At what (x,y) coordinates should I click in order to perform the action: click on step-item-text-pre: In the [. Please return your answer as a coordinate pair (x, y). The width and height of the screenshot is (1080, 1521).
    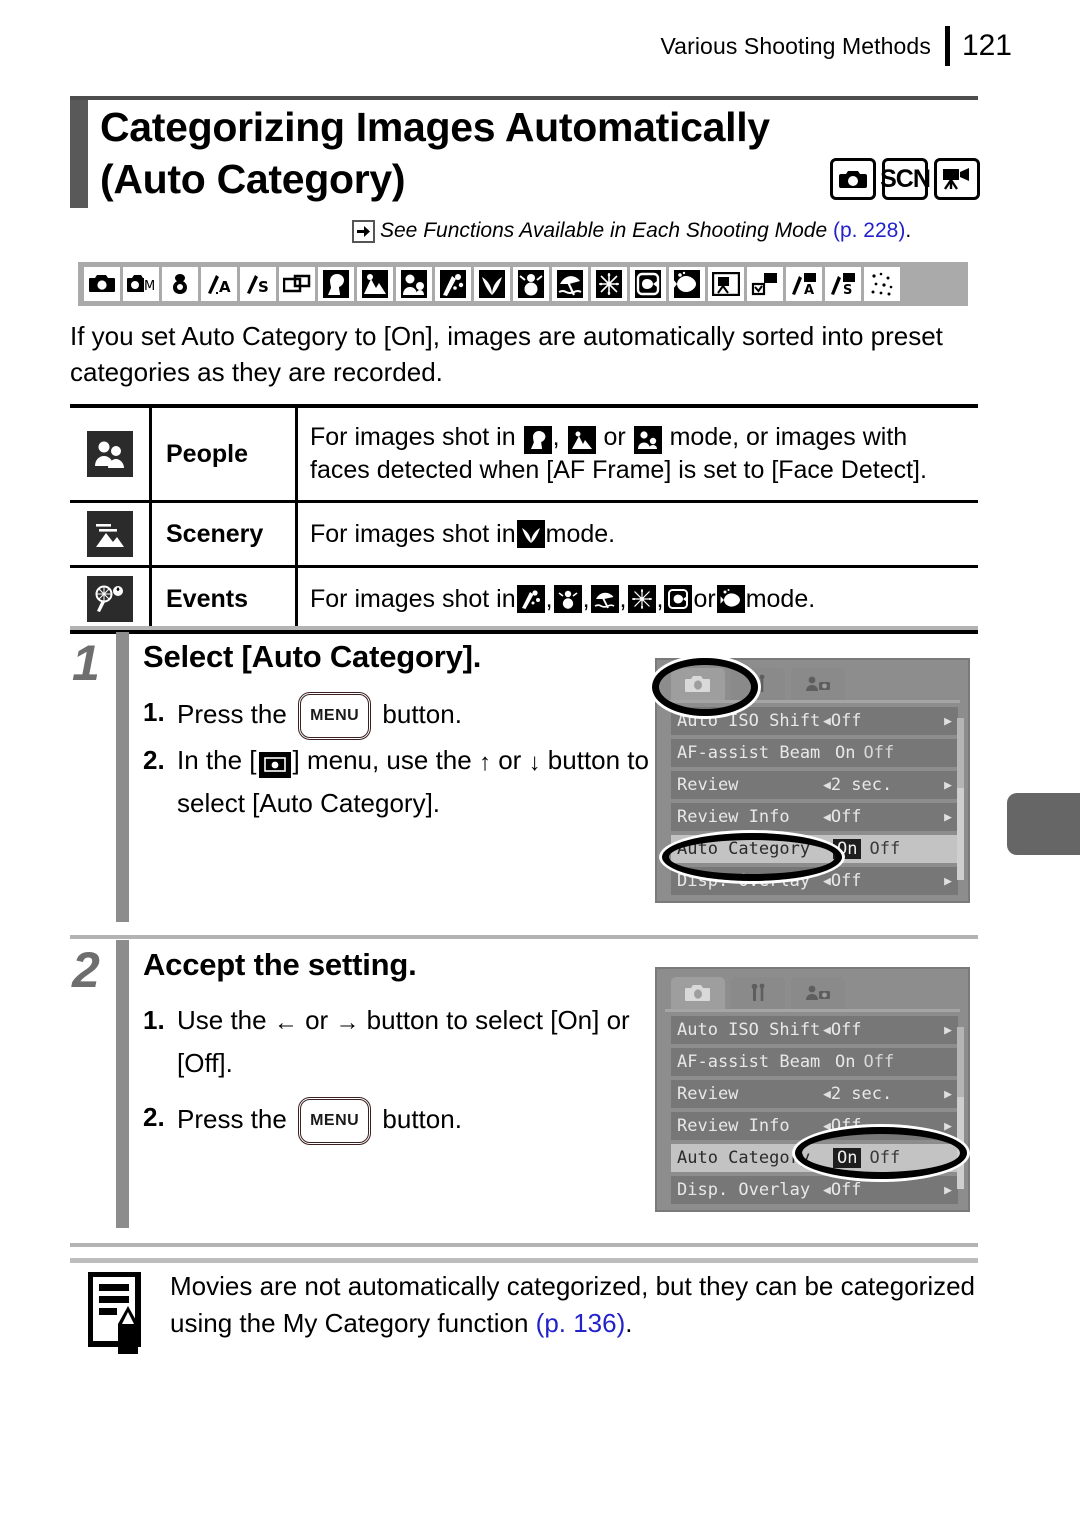
    Looking at the image, I should click on (217, 760).